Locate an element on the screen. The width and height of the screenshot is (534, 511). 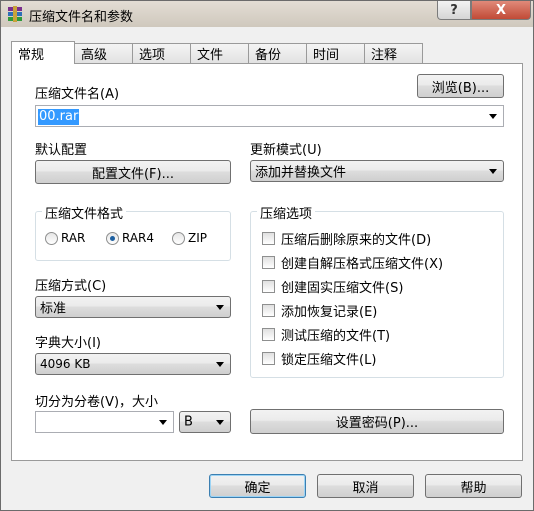
option-test-files: 测试压缩的文件(T) is located at coordinates (326, 334).